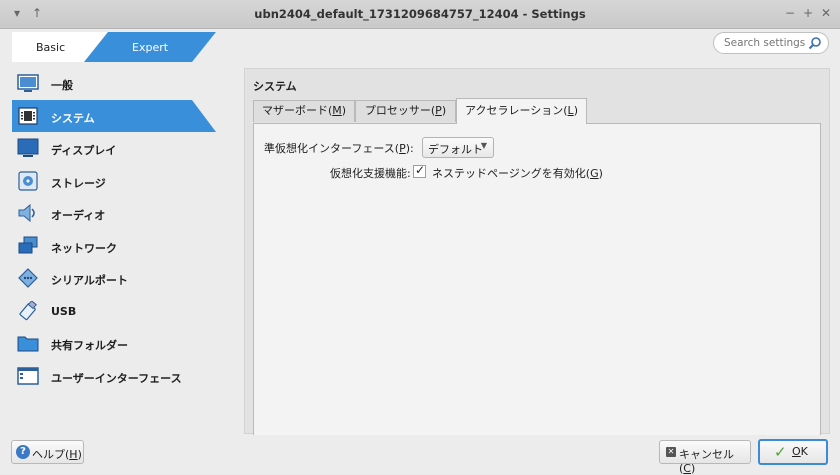 The image size is (840, 475). I want to click on search-input, so click(765, 43).